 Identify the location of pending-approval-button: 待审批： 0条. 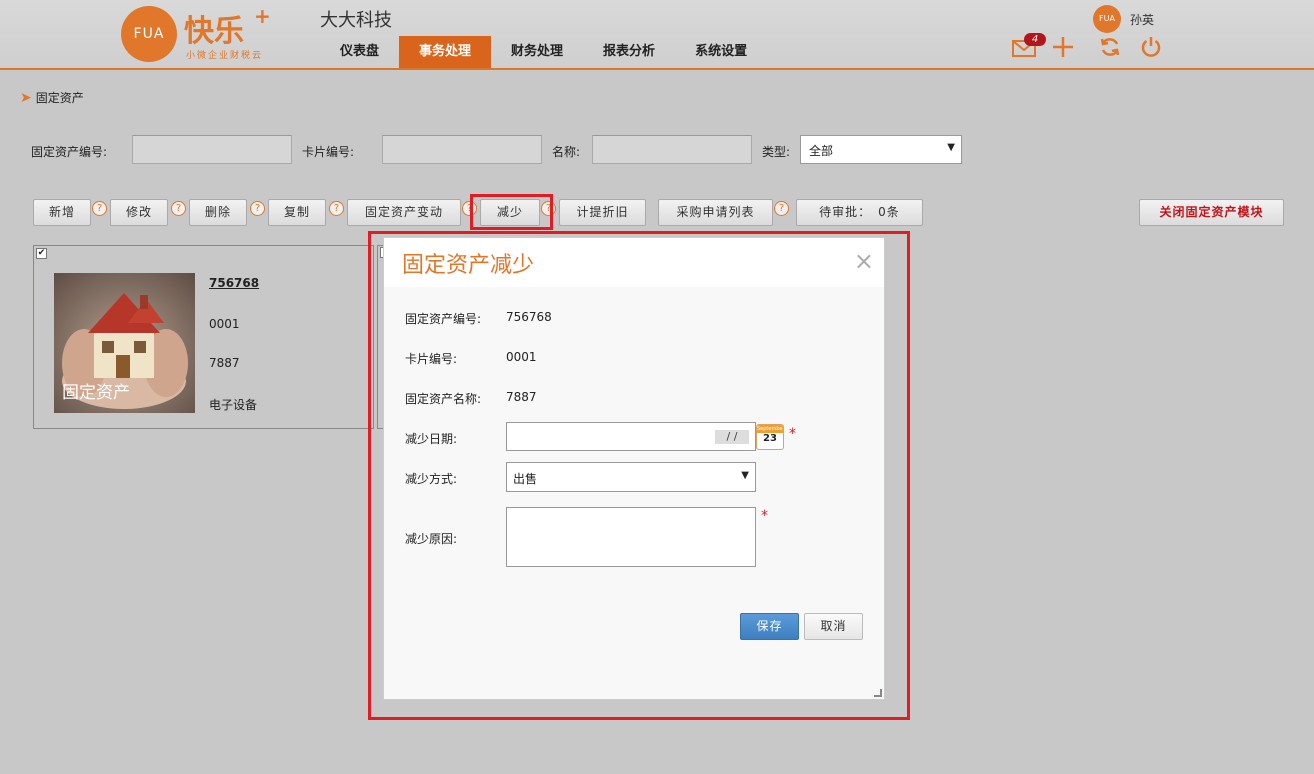
(859, 212).